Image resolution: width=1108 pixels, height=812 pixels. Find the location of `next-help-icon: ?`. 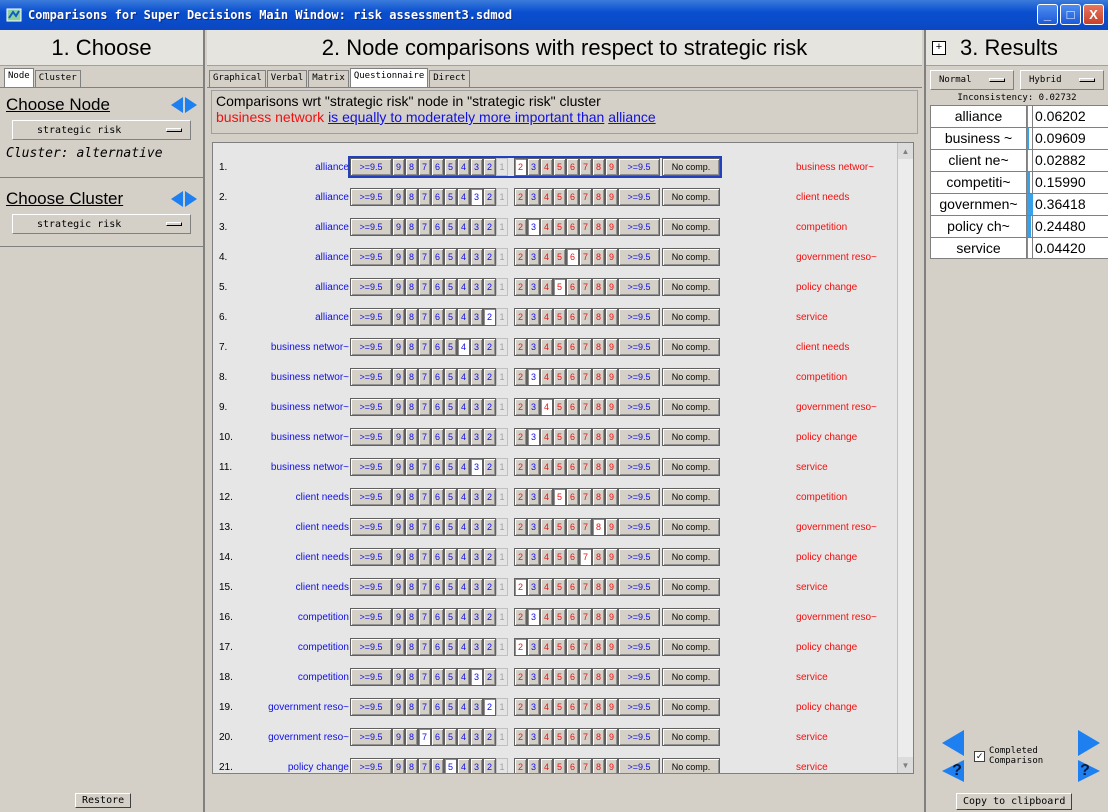

next-help-icon: ? is located at coordinates (1089, 771).